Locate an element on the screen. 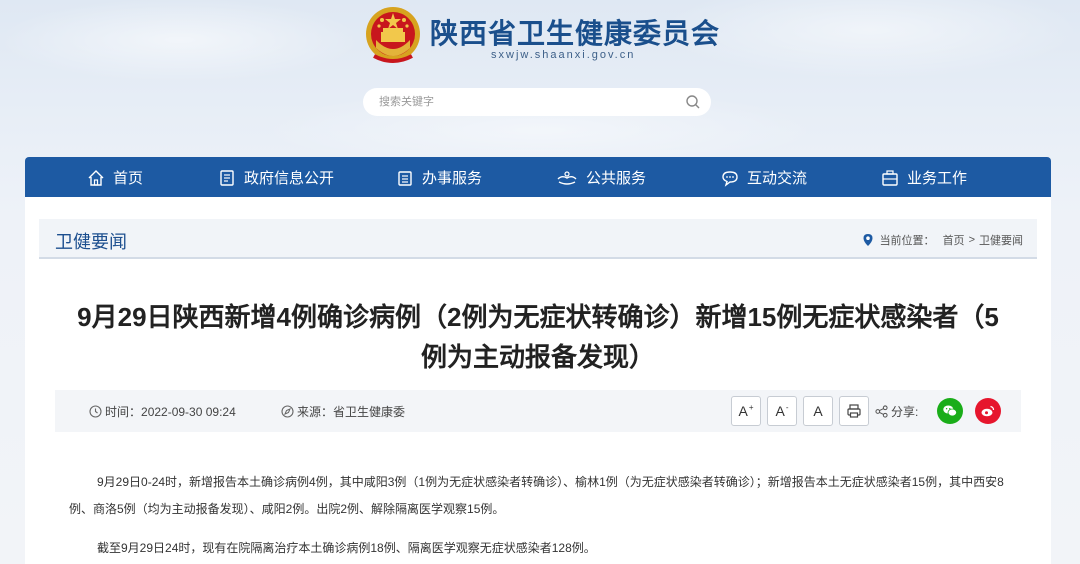 The height and width of the screenshot is (564, 1080). font-increase-button: A + is located at coordinates (746, 411).